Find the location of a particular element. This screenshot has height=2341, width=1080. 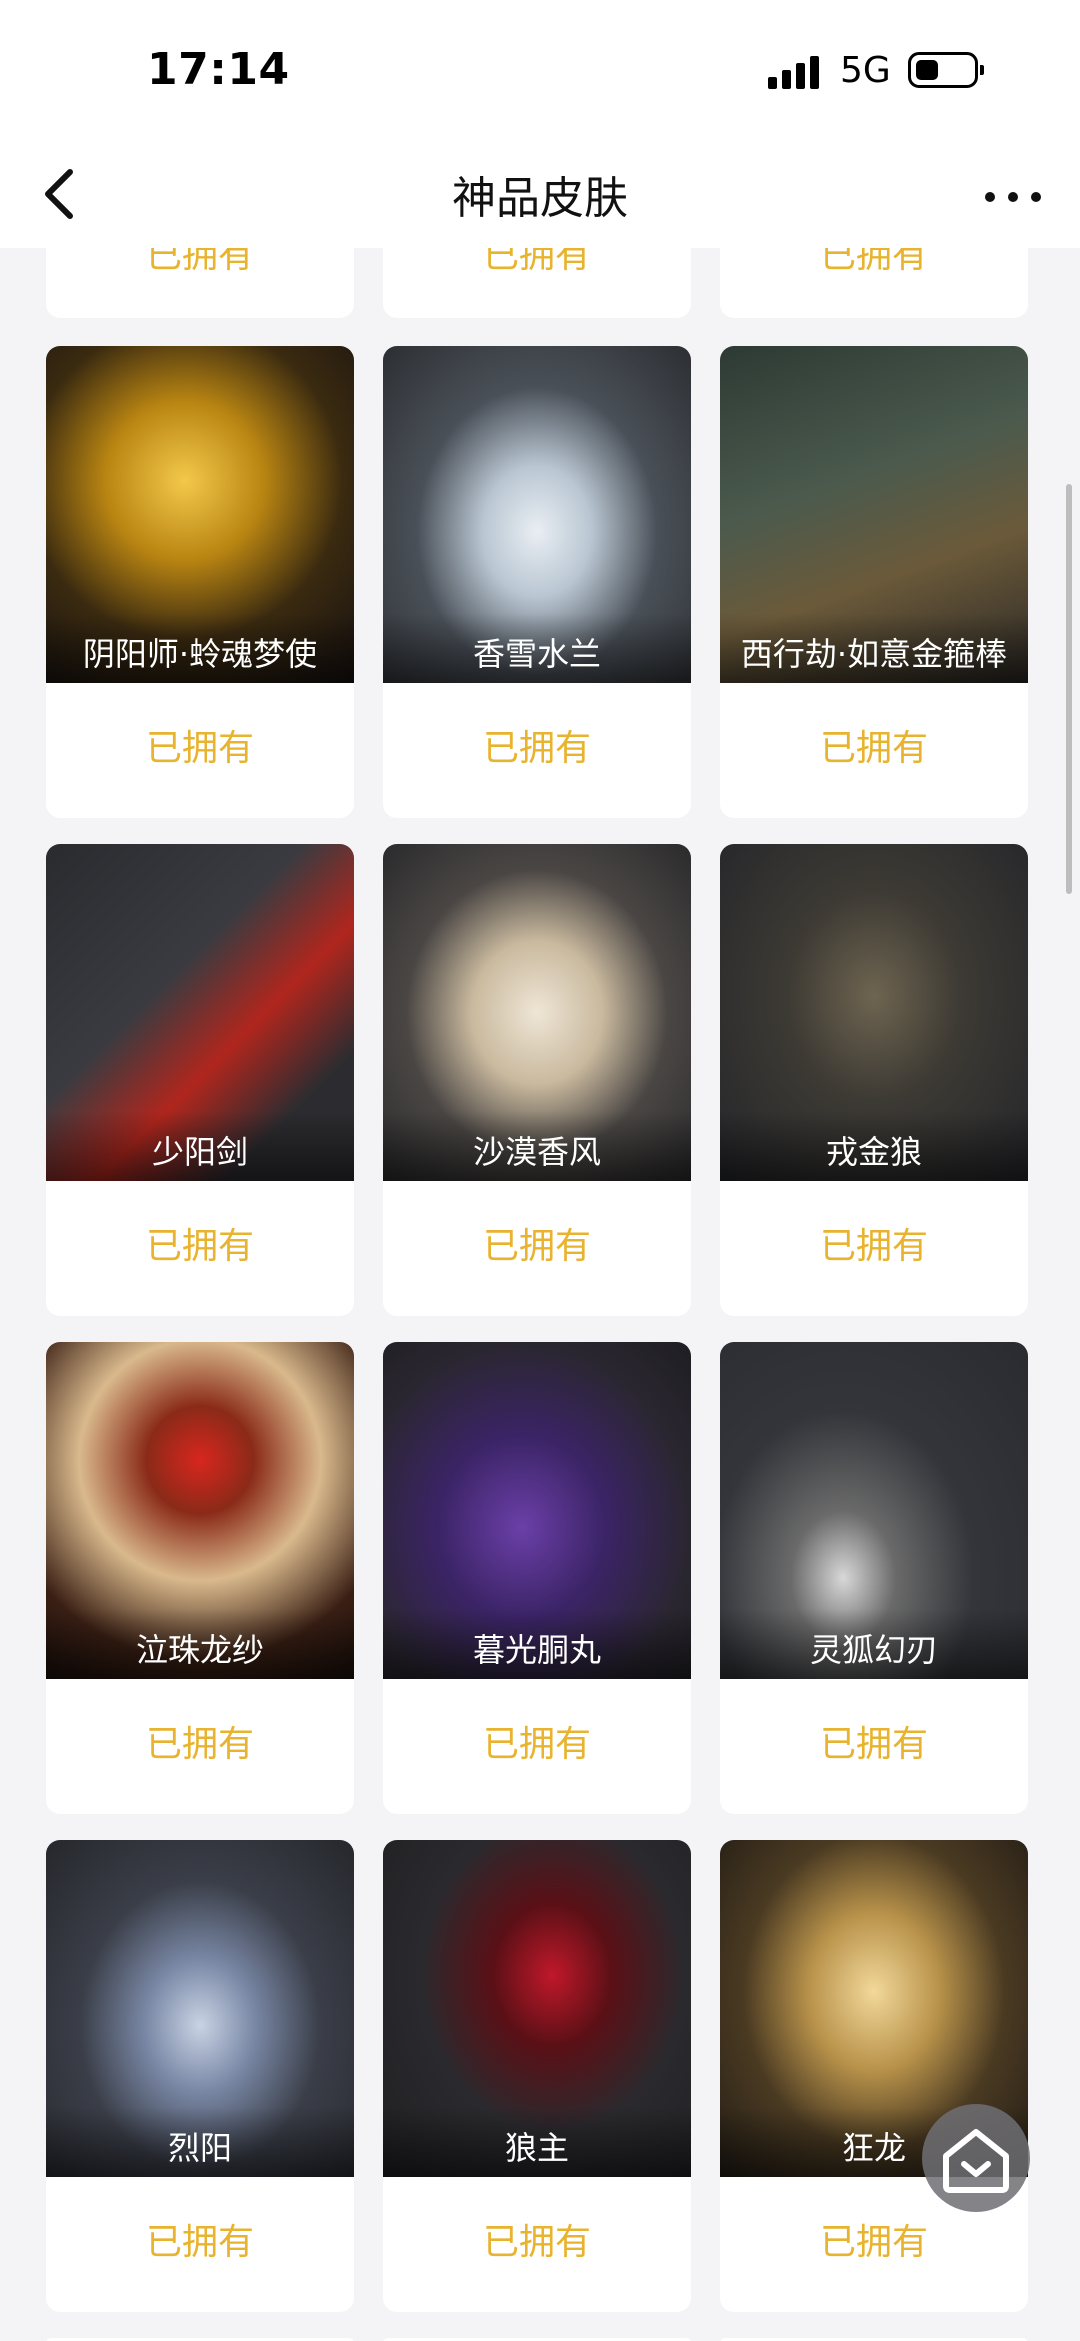

skin-name: 烈阳 is located at coordinates (199, 2148).